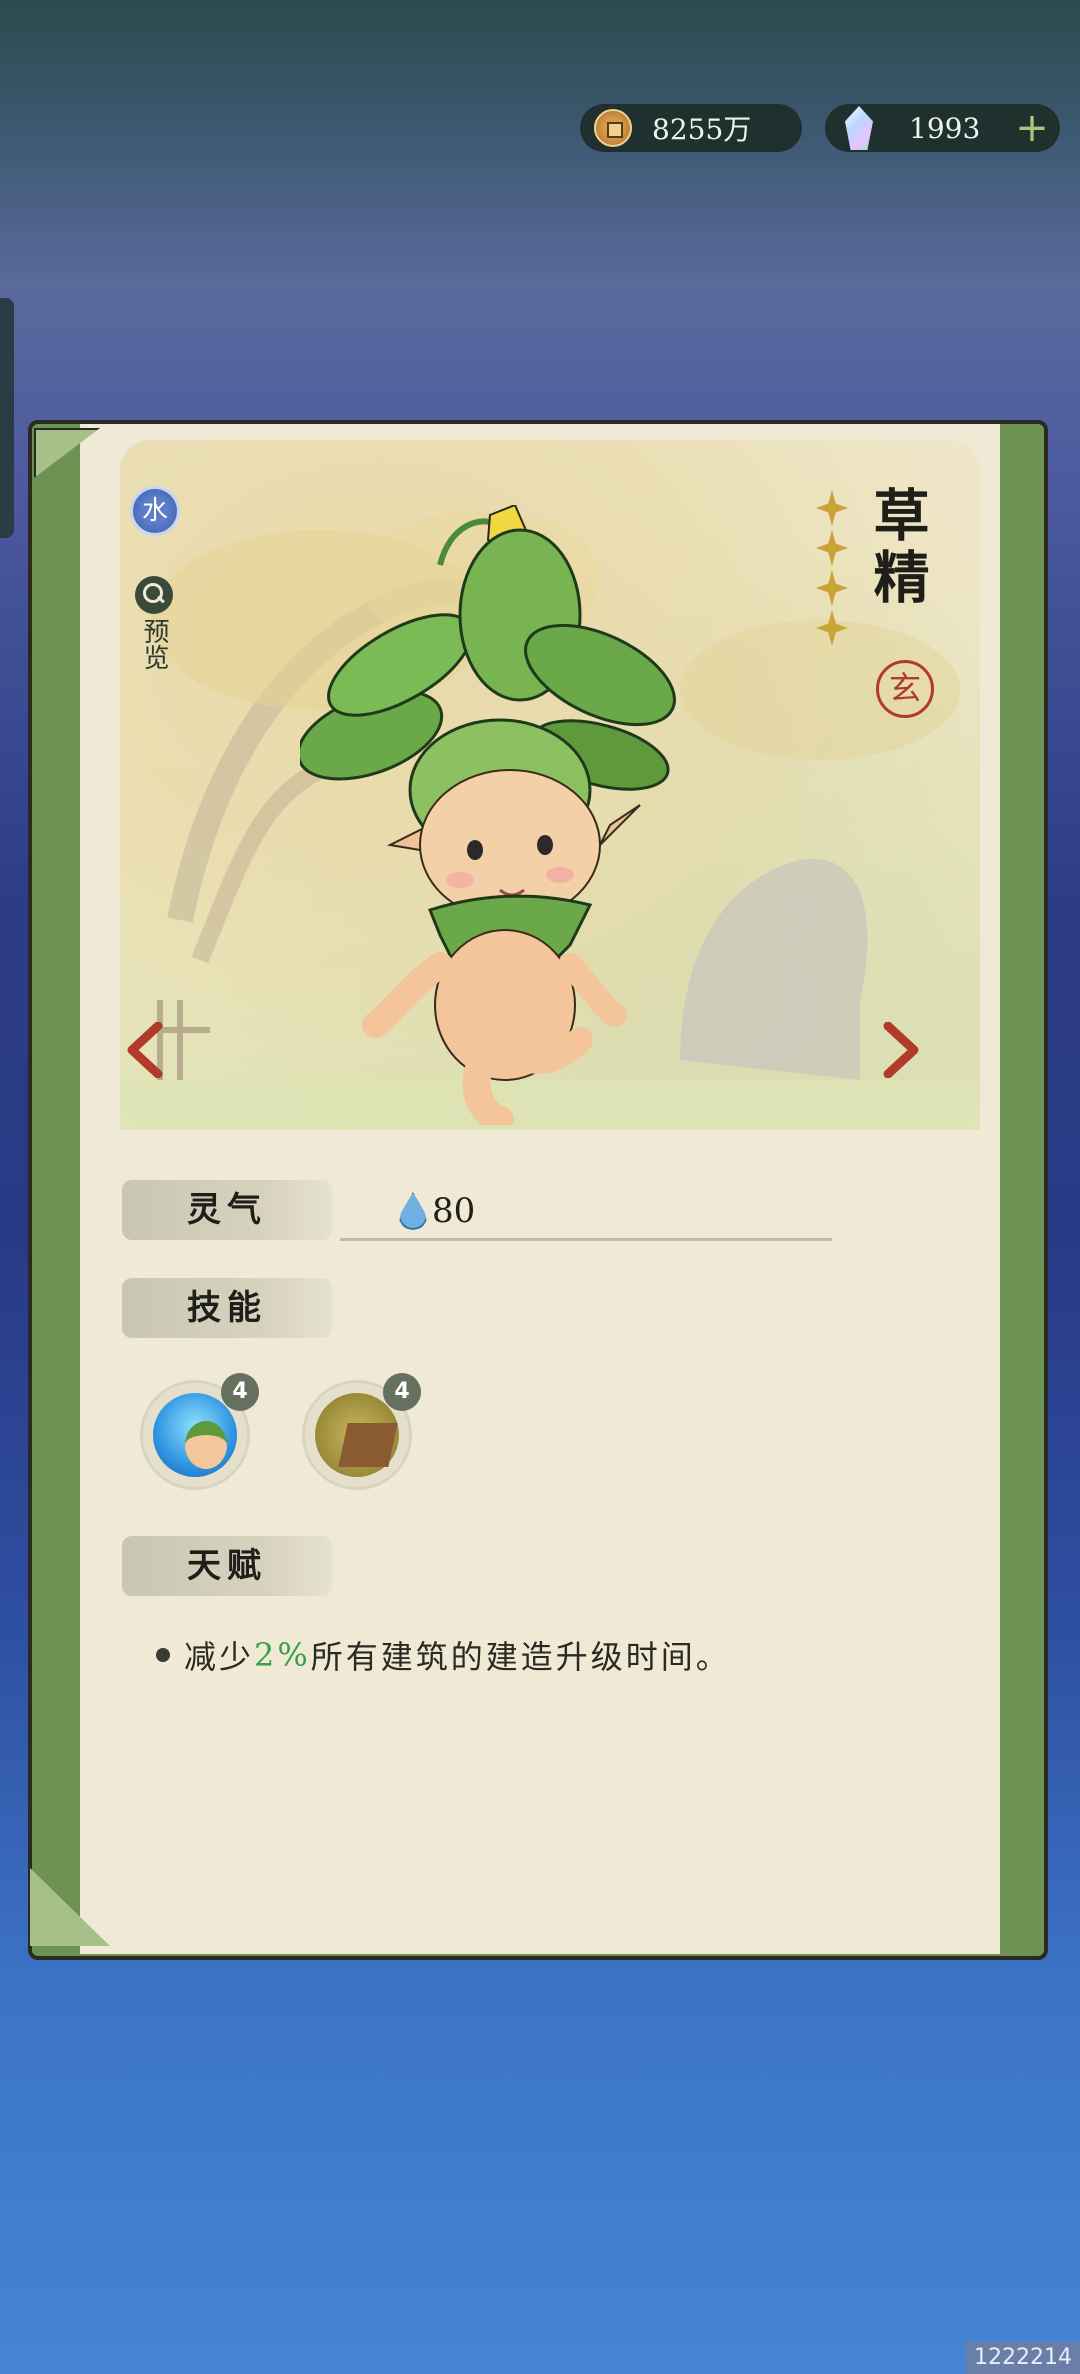 The image size is (1080, 2374). I want to click on lingqi-value-row: 80, so click(436, 1211).